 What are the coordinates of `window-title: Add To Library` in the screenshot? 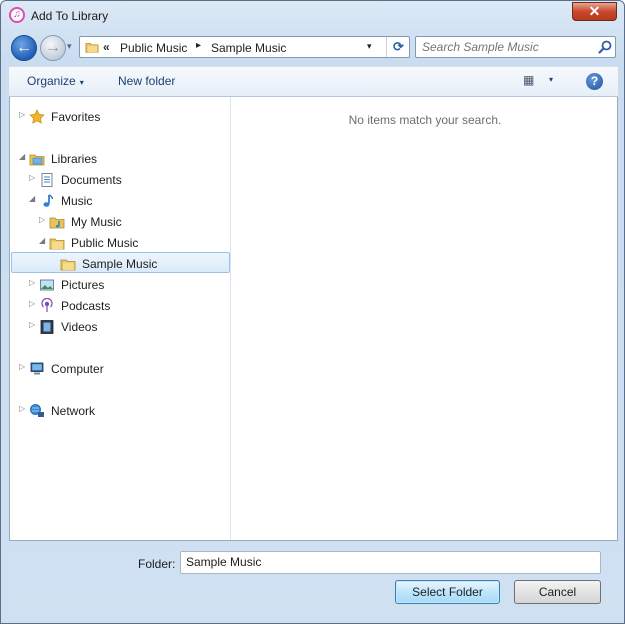 It's located at (70, 16).